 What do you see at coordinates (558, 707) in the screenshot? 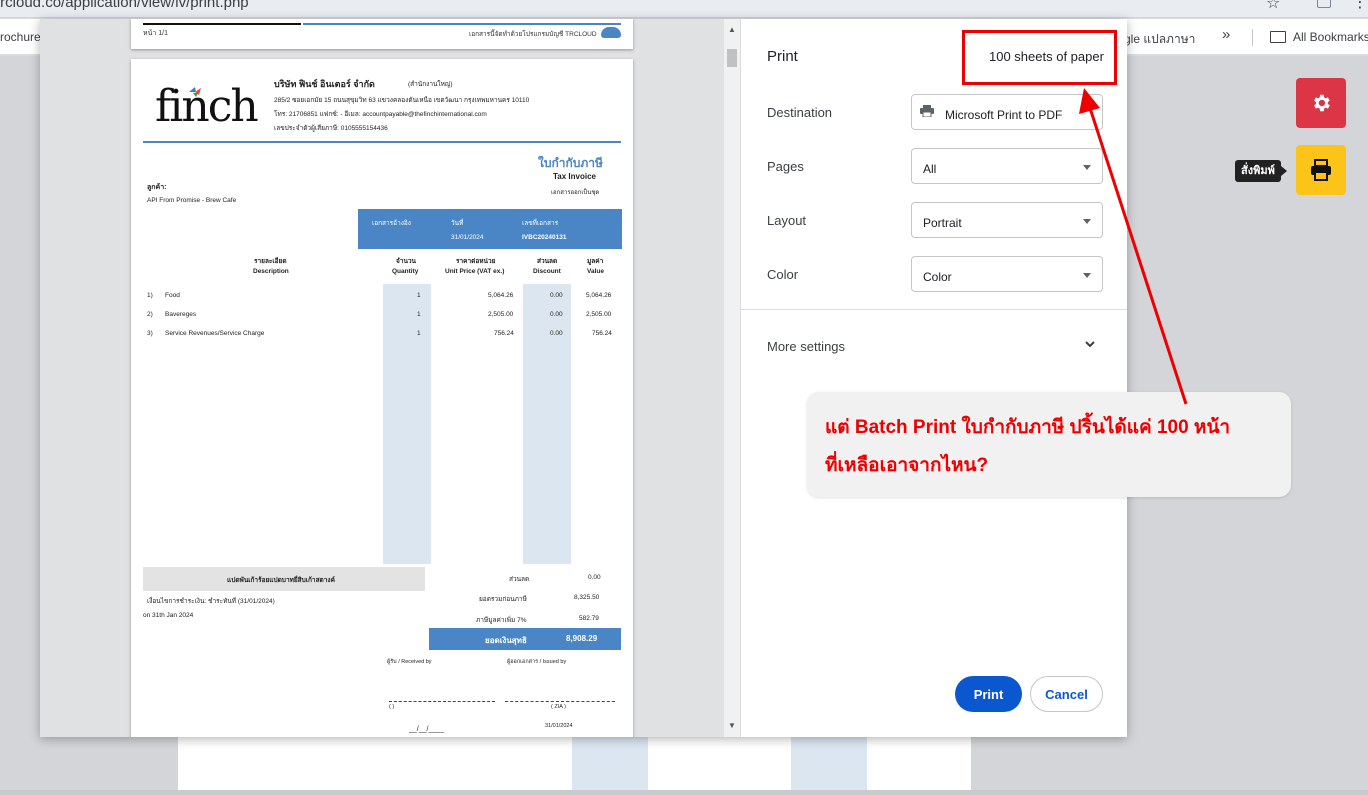
I see `issuer-name: ( ZIA )` at bounding box center [558, 707].